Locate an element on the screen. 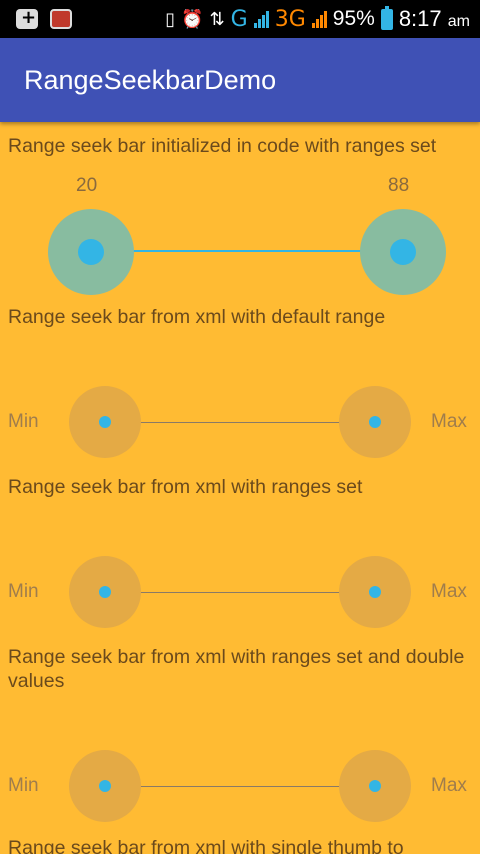 The width and height of the screenshot is (480, 854). network-type-g: G is located at coordinates (239, 19).